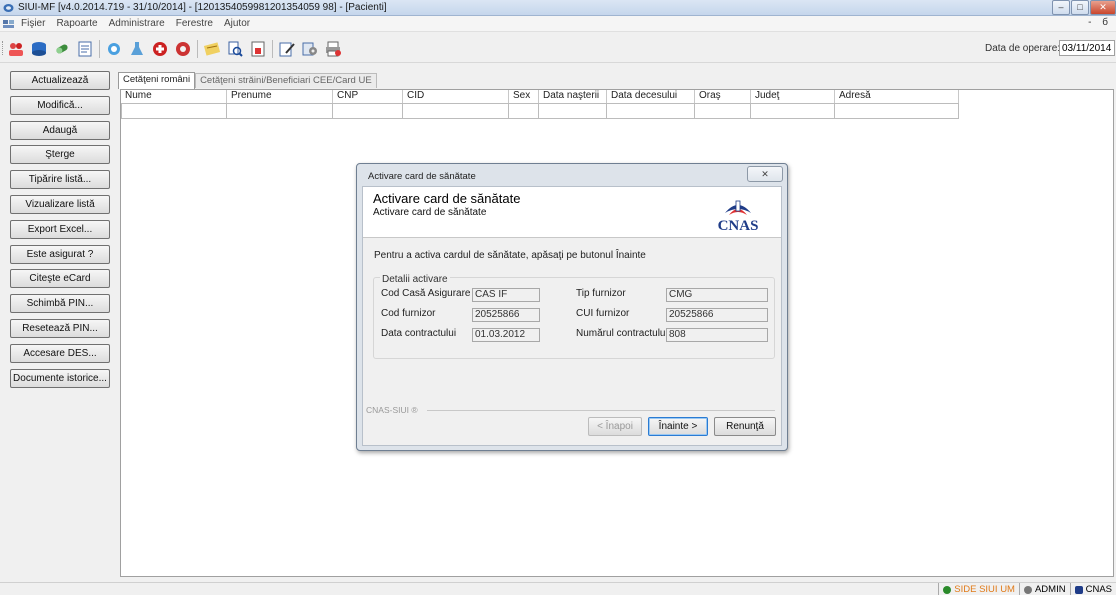 This screenshot has width=1116, height=595. What do you see at coordinates (717, 315) in the screenshot?
I see `cui-furnizor-field: 20525866` at bounding box center [717, 315].